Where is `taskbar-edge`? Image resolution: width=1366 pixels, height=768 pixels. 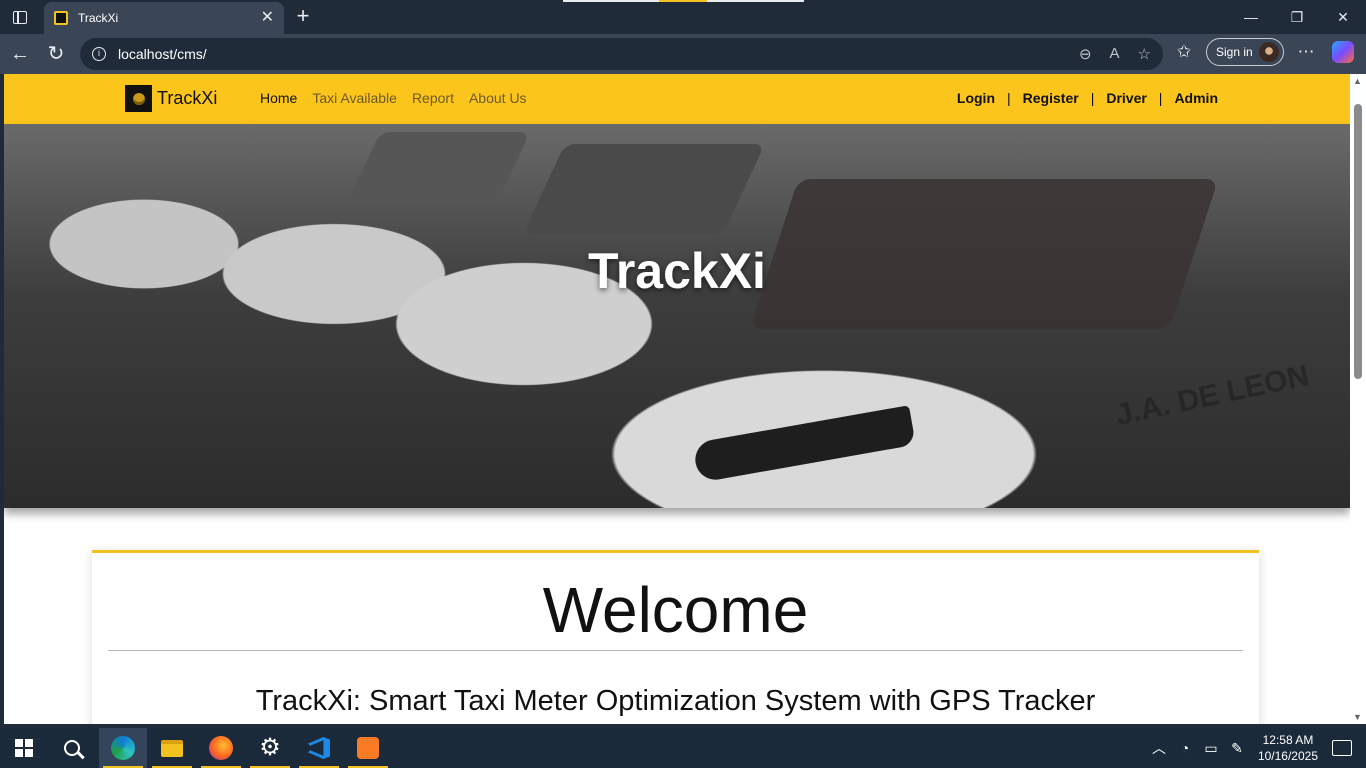
taskbar-edge is located at coordinates (123, 748).